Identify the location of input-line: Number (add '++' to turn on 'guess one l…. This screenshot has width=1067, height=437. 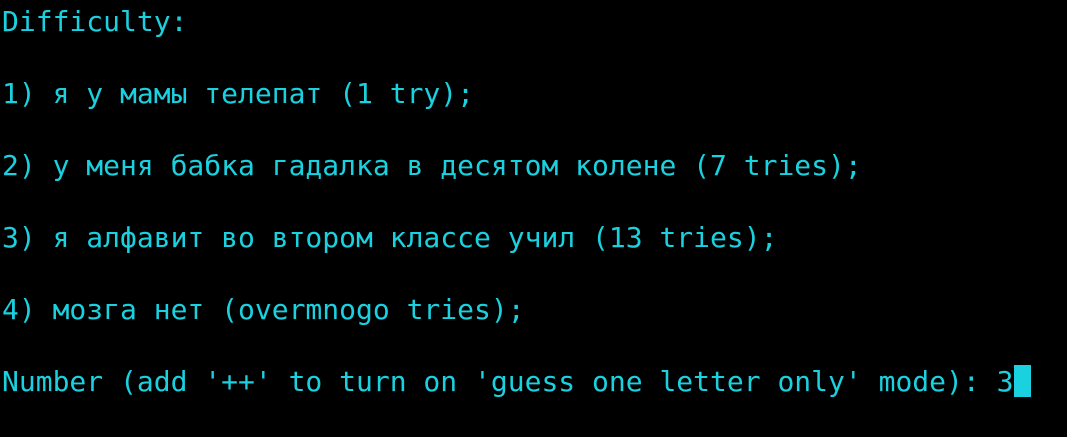
(517, 382).